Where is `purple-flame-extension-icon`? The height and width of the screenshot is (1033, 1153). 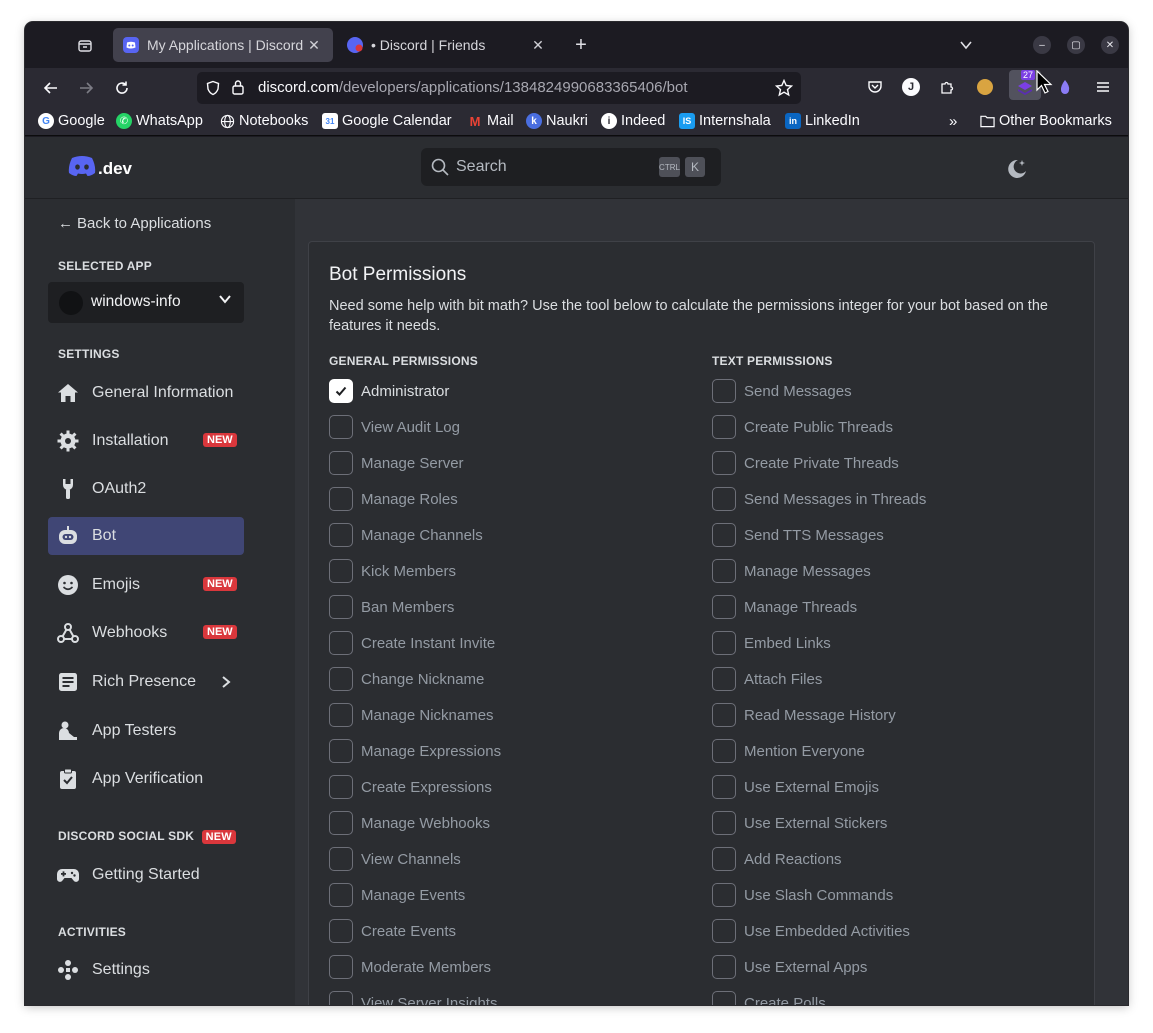 purple-flame-extension-icon is located at coordinates (1065, 87).